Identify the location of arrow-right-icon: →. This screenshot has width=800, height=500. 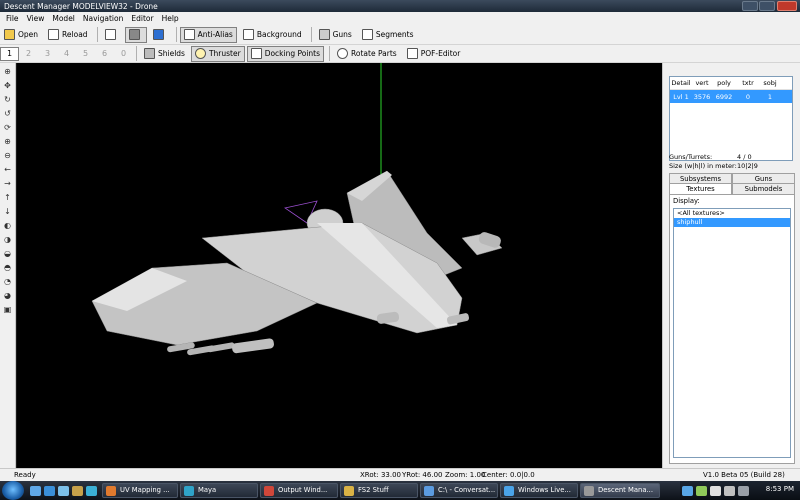
(8, 184).